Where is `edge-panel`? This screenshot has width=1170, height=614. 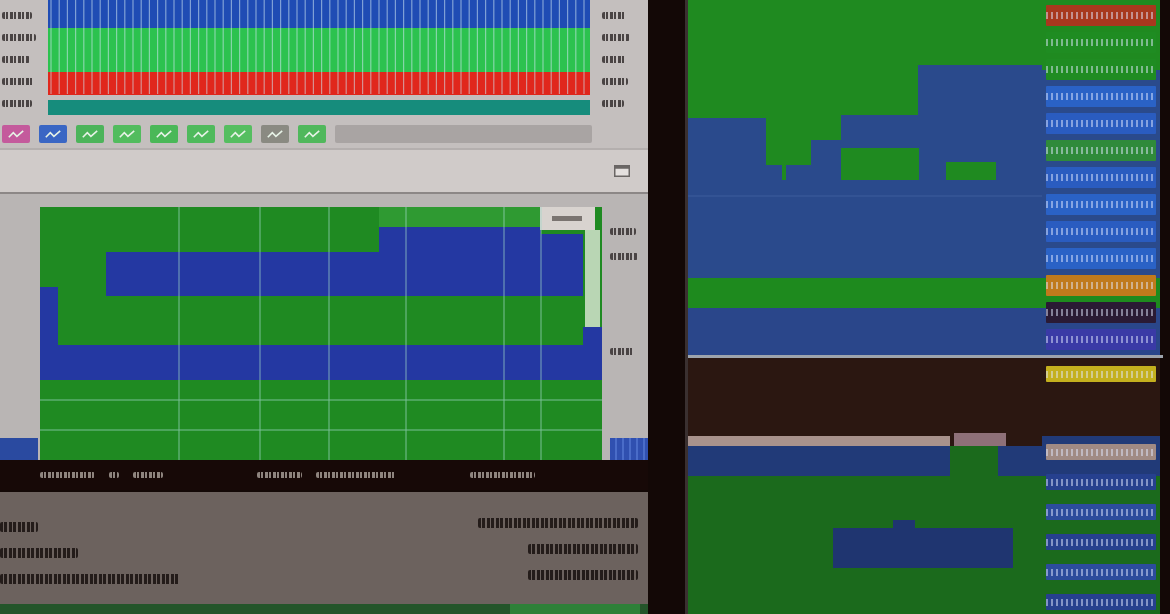
edge-panel is located at coordinates (19, 449).